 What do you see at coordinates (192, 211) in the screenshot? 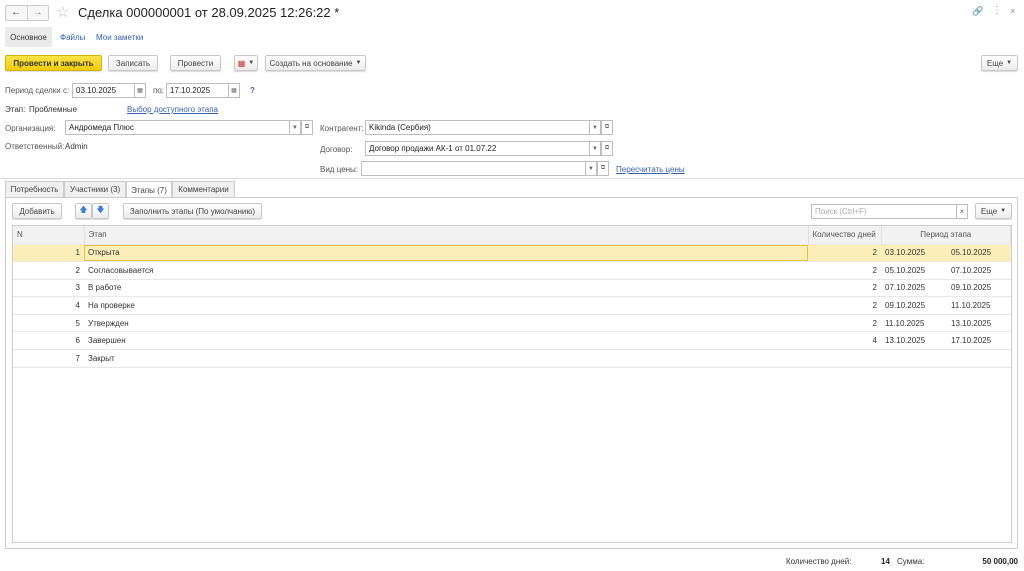
I see `fill-stages-button: Заполнить этапы (По умолчанию)` at bounding box center [192, 211].